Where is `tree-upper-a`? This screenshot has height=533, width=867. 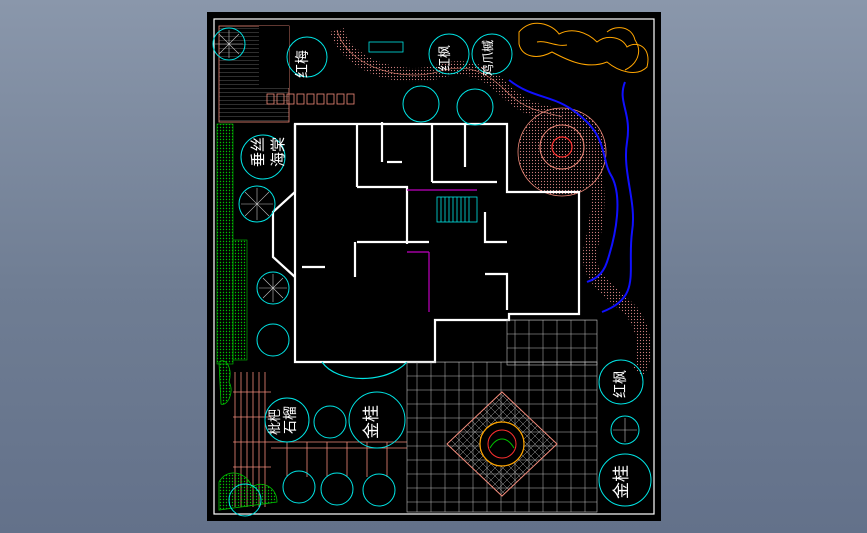
tree-upper-a is located at coordinates (421, 104).